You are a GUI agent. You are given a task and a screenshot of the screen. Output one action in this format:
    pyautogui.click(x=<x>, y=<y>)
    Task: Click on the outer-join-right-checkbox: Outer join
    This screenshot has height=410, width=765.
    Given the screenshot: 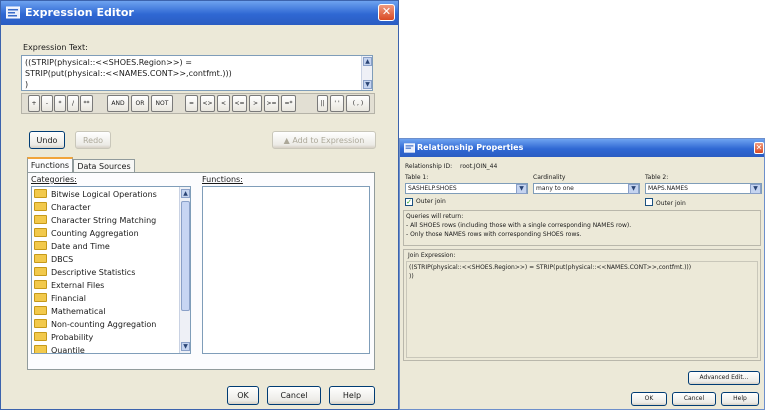 What is the action you would take?
    pyautogui.click(x=665, y=202)
    